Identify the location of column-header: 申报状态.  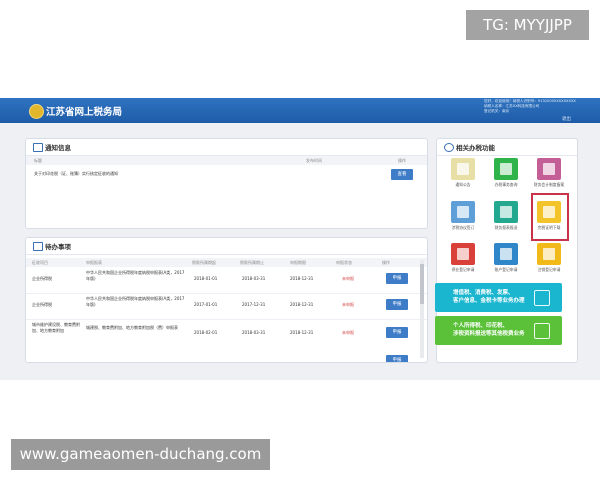
(344, 262).